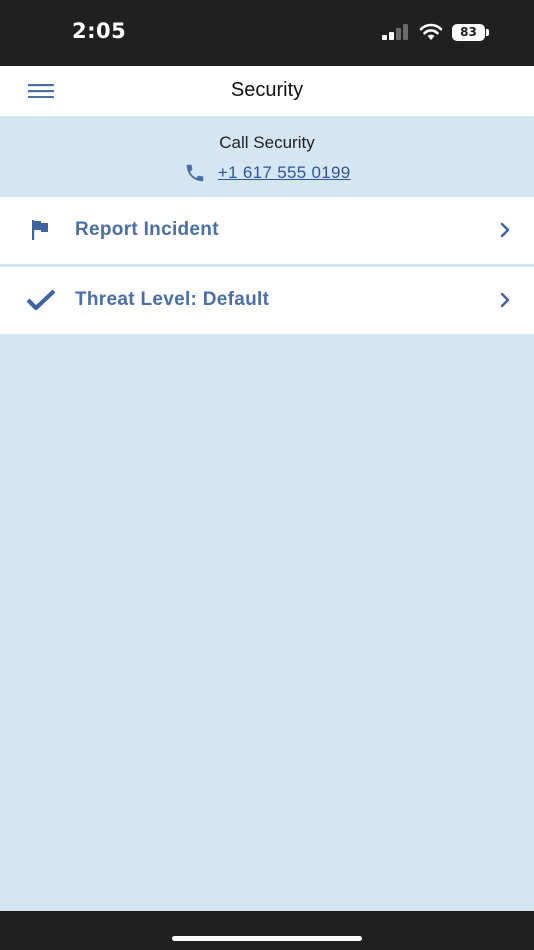 The height and width of the screenshot is (950, 534). I want to click on status-time: 2:05, so click(99, 31).